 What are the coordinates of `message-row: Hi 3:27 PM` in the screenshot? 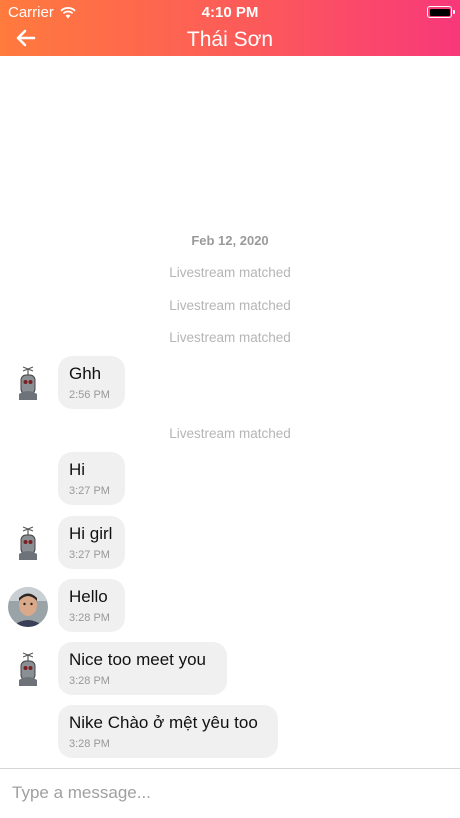 It's located at (230, 479).